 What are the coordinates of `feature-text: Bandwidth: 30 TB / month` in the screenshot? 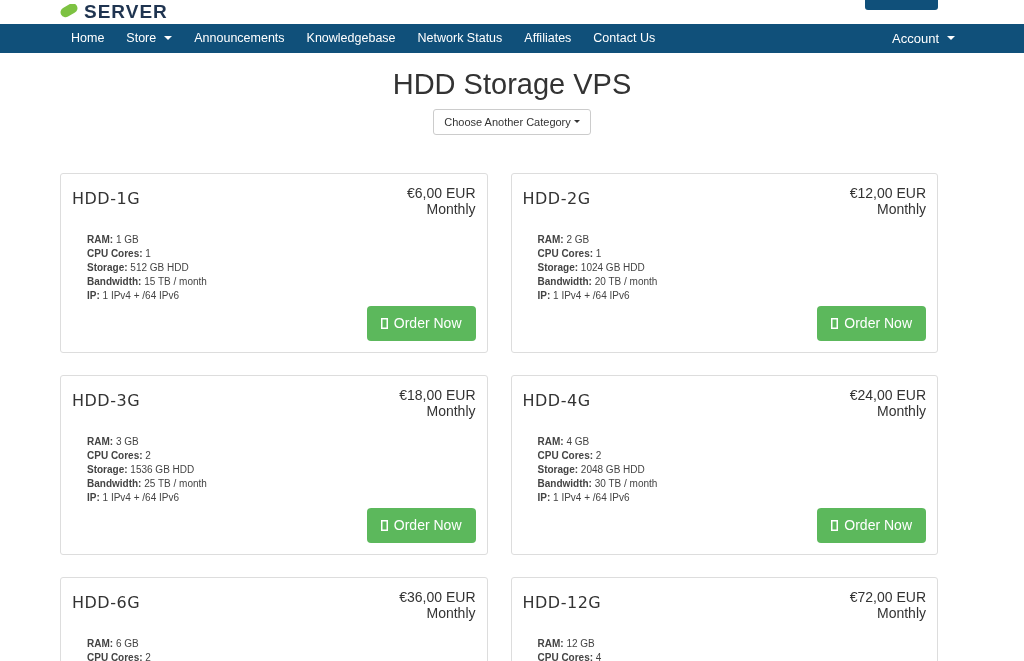 It's located at (598, 484).